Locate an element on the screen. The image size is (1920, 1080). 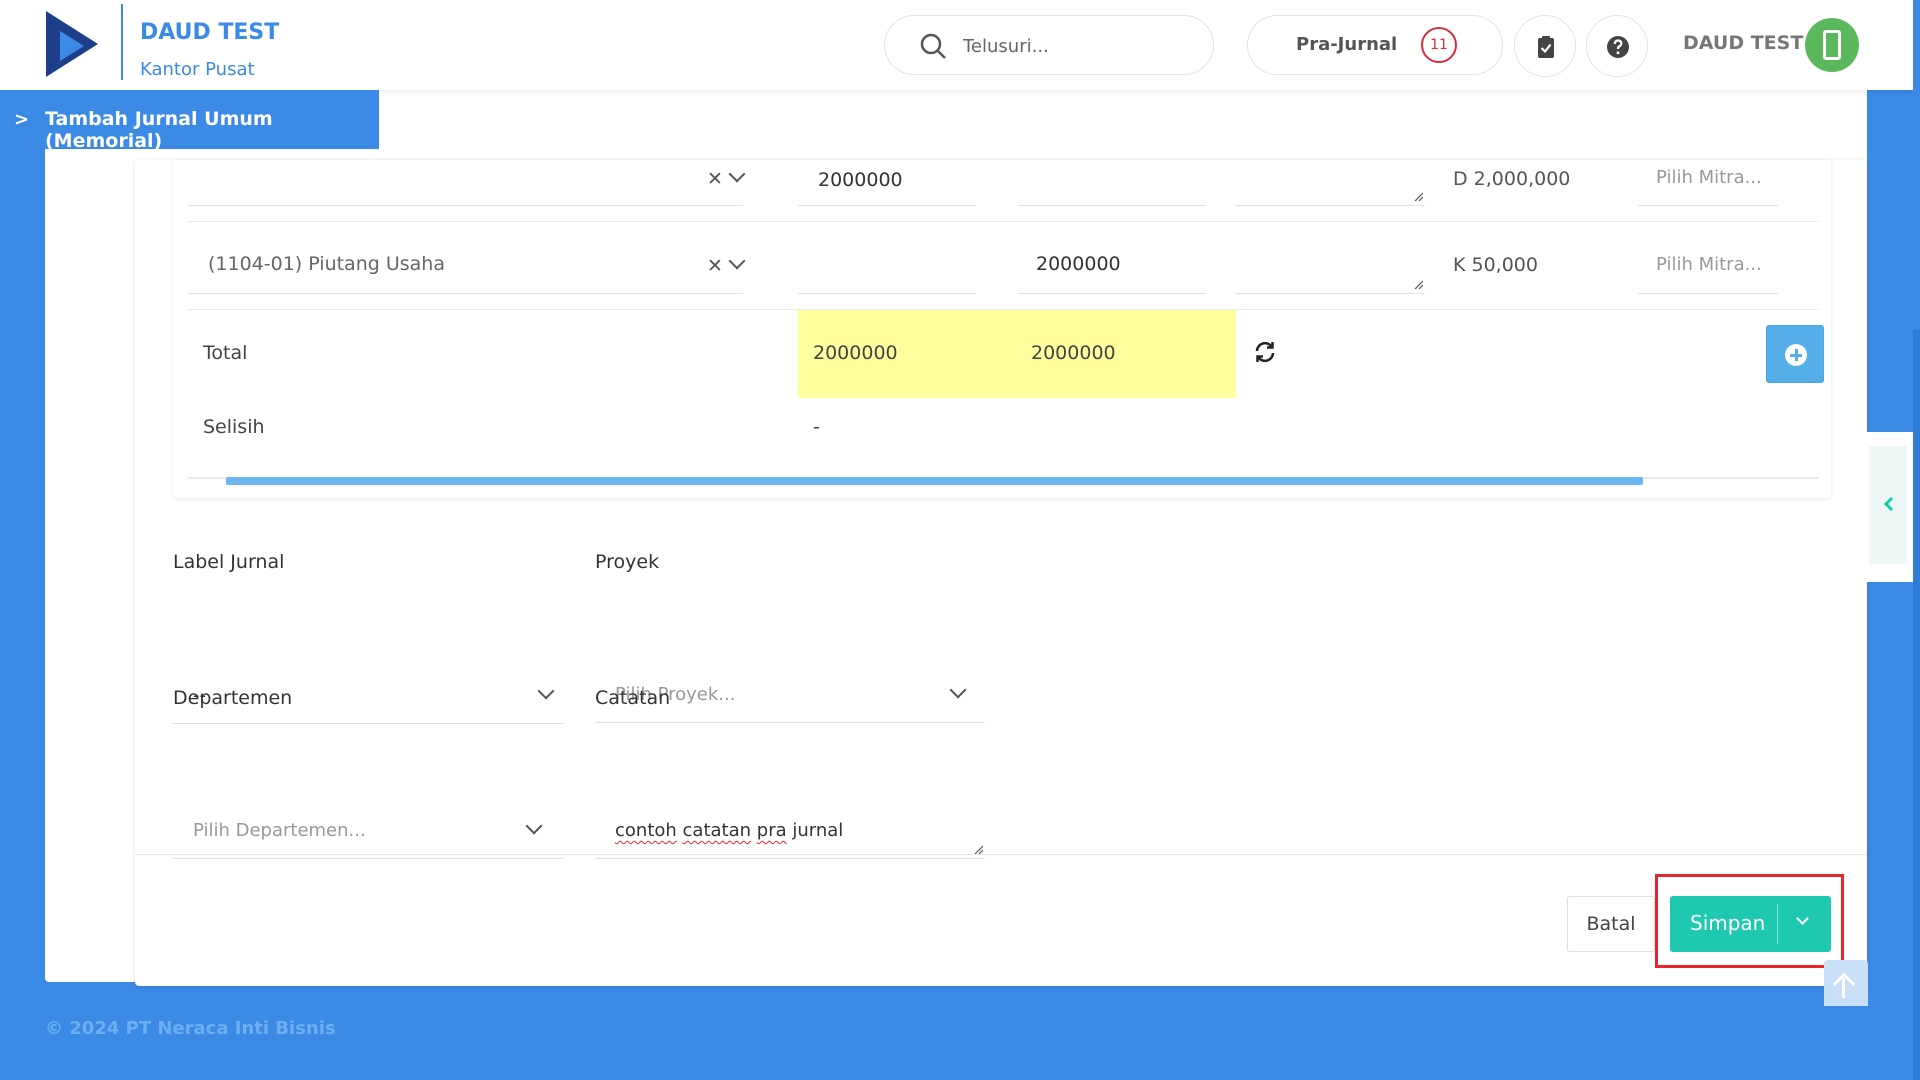
search-icon is located at coordinates (933, 46).